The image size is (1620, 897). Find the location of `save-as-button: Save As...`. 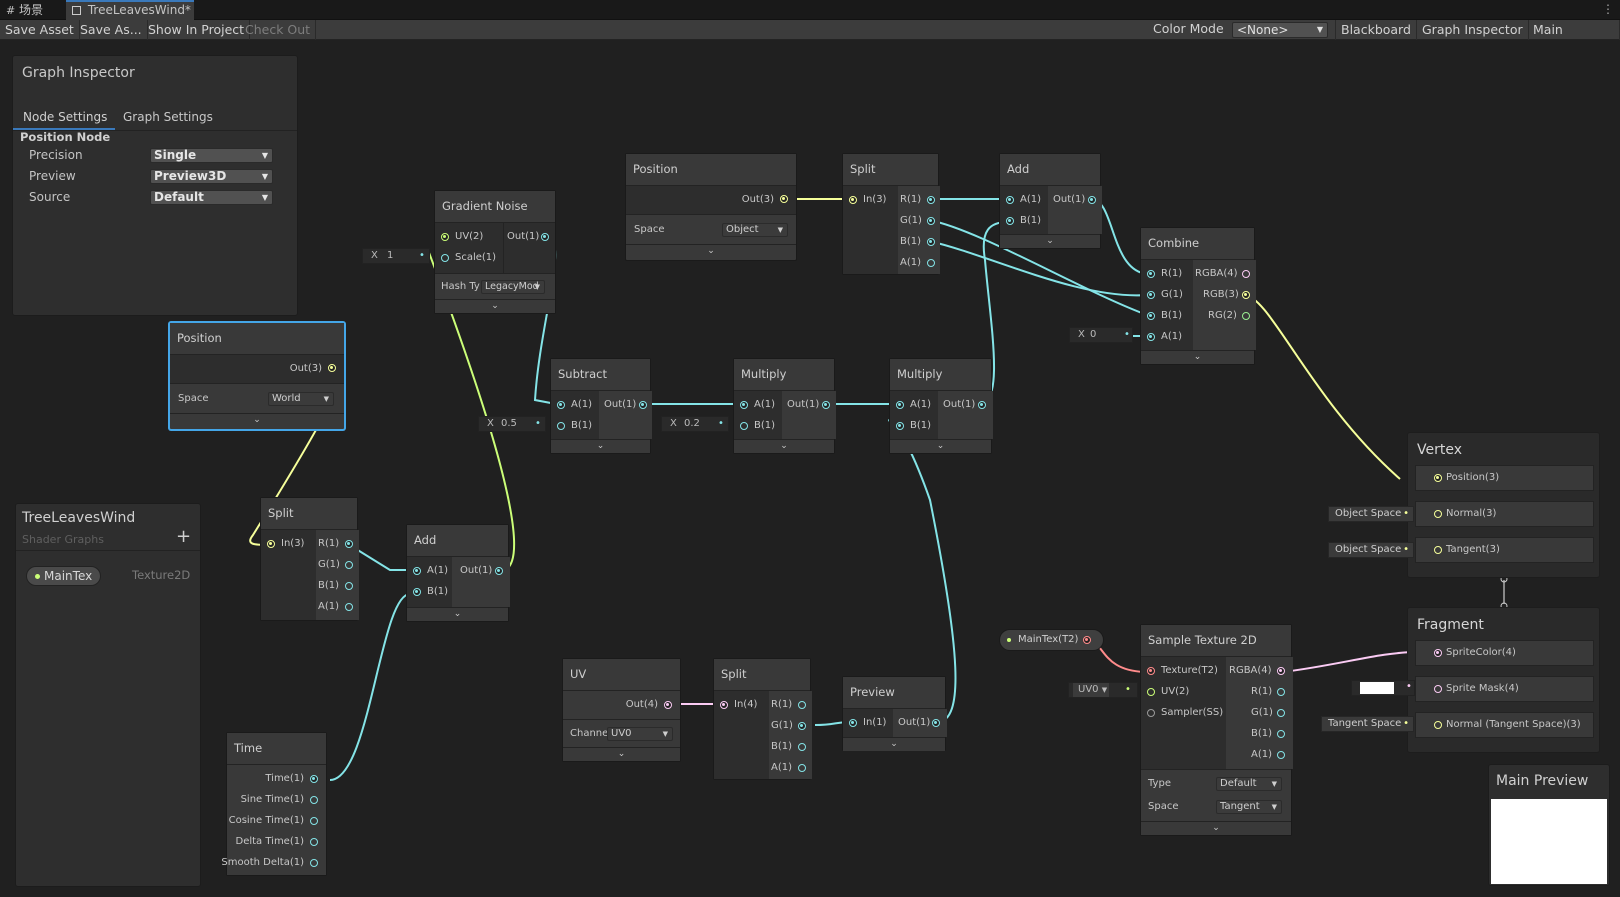

save-as-button: Save As... is located at coordinates (111, 30).